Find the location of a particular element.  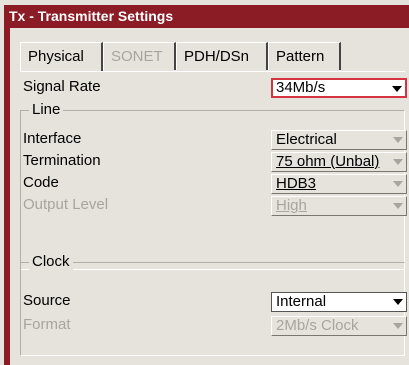

clock-group-title: Clock is located at coordinates (51, 261).